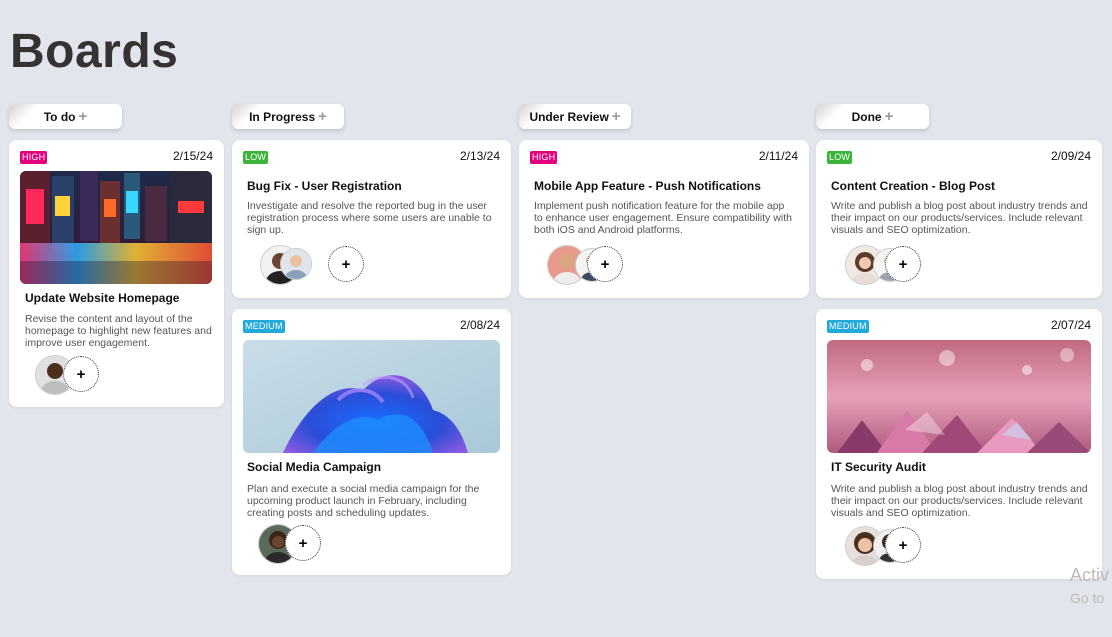  Describe the element at coordinates (59, 116) in the screenshot. I see `column-label: To do` at that location.